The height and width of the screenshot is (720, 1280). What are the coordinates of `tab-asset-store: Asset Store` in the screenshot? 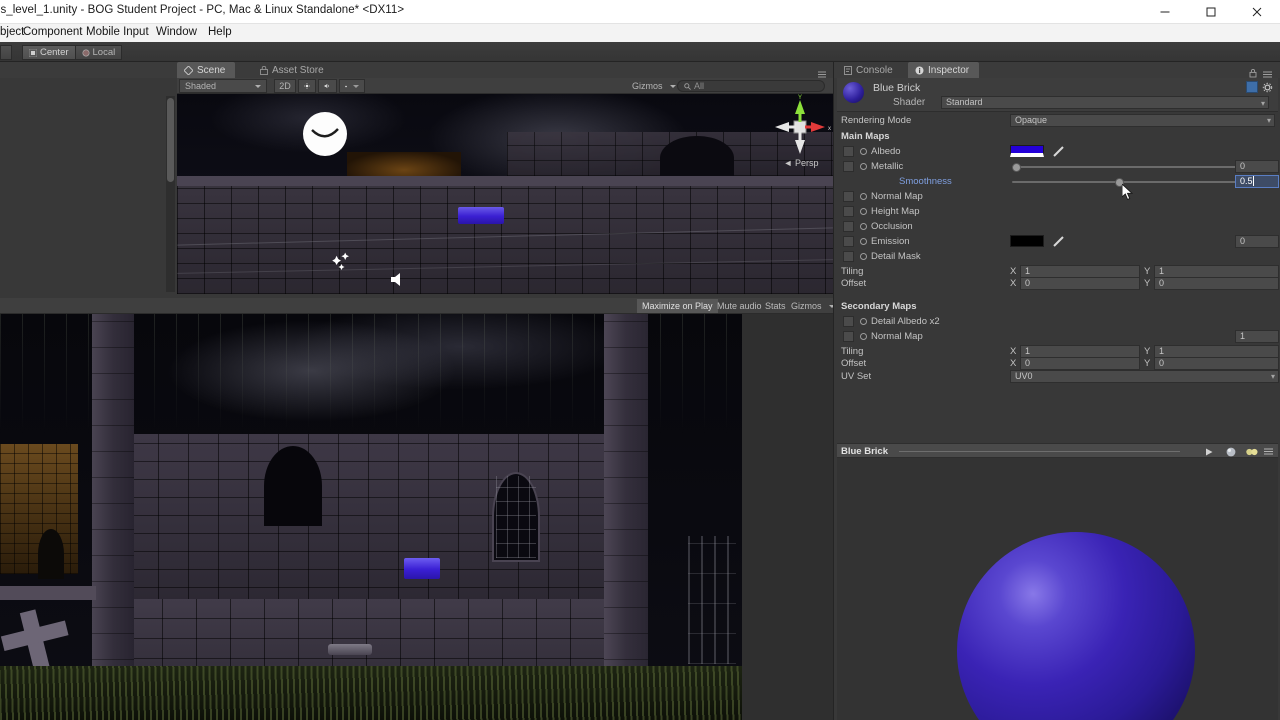 It's located at (293, 70).